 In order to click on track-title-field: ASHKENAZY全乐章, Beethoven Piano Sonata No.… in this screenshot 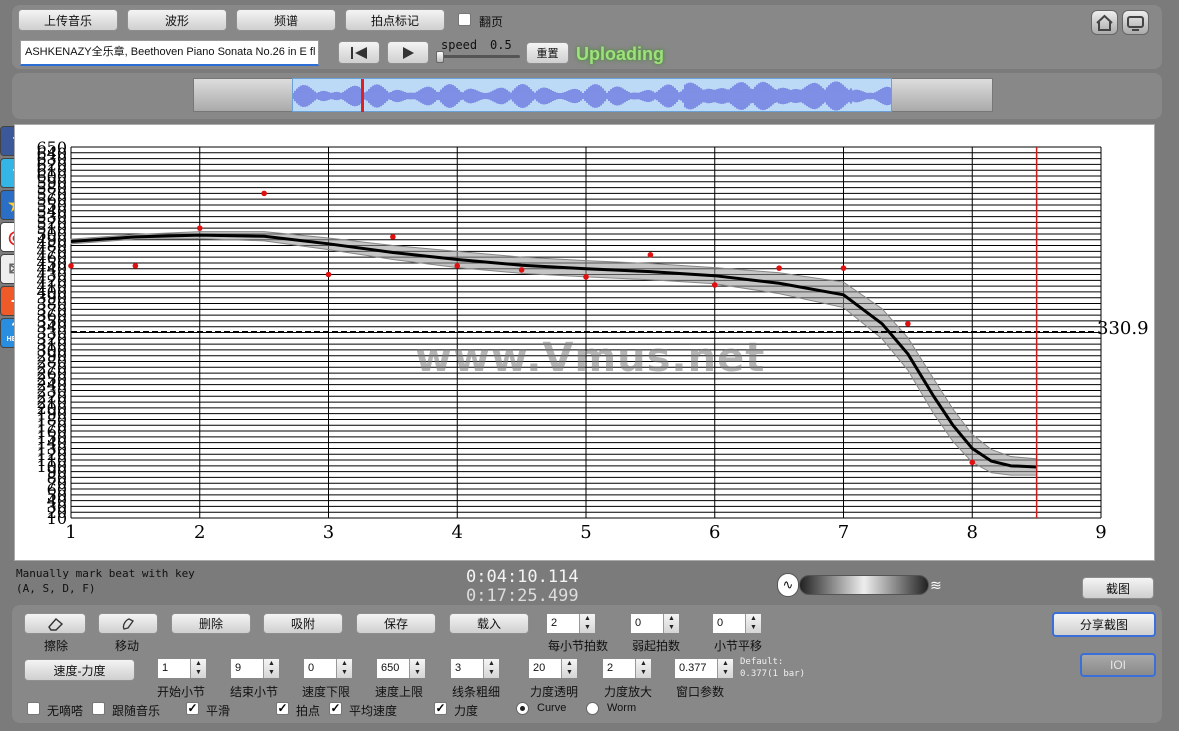, I will do `click(169, 53)`.